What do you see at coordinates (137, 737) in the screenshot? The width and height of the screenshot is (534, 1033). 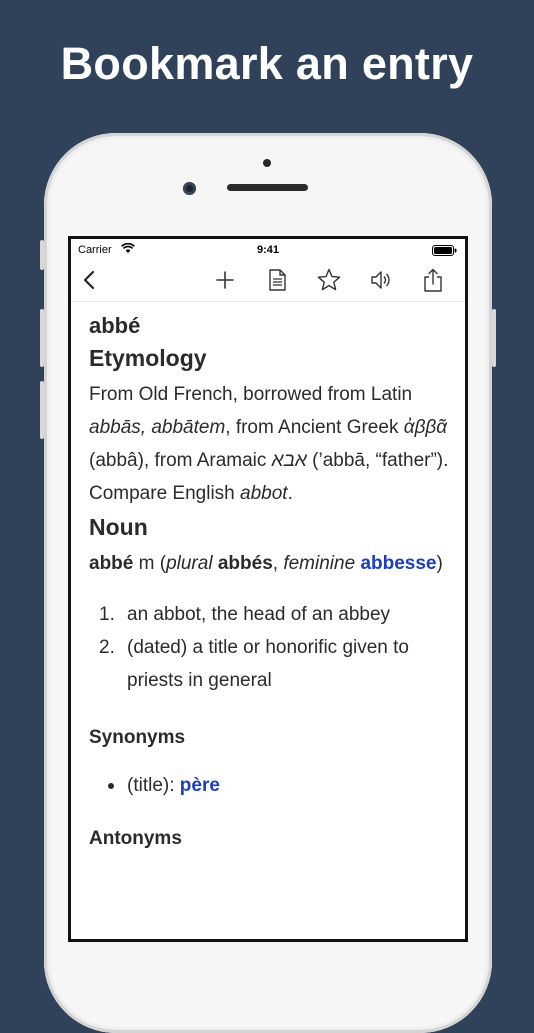 I see `synonyms-heading: Synonyms` at bounding box center [137, 737].